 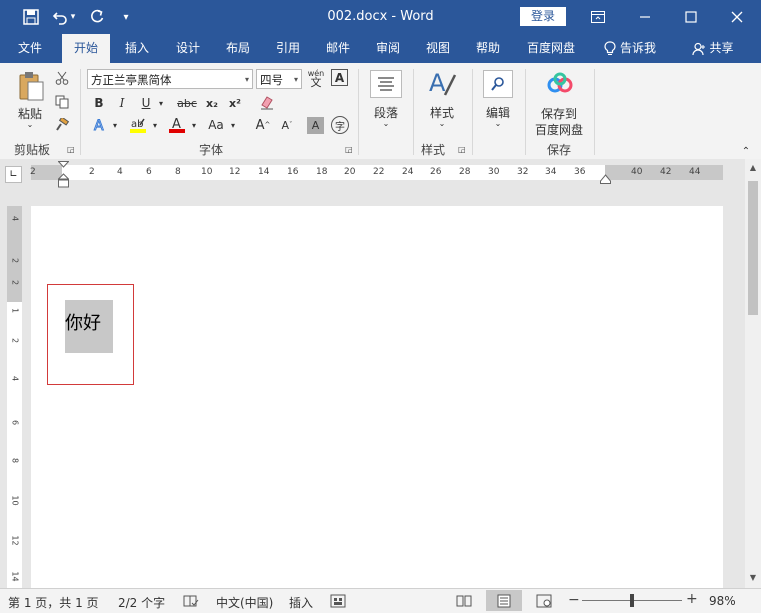 What do you see at coordinates (30, 48) in the screenshot?
I see `tab-file: 文件` at bounding box center [30, 48].